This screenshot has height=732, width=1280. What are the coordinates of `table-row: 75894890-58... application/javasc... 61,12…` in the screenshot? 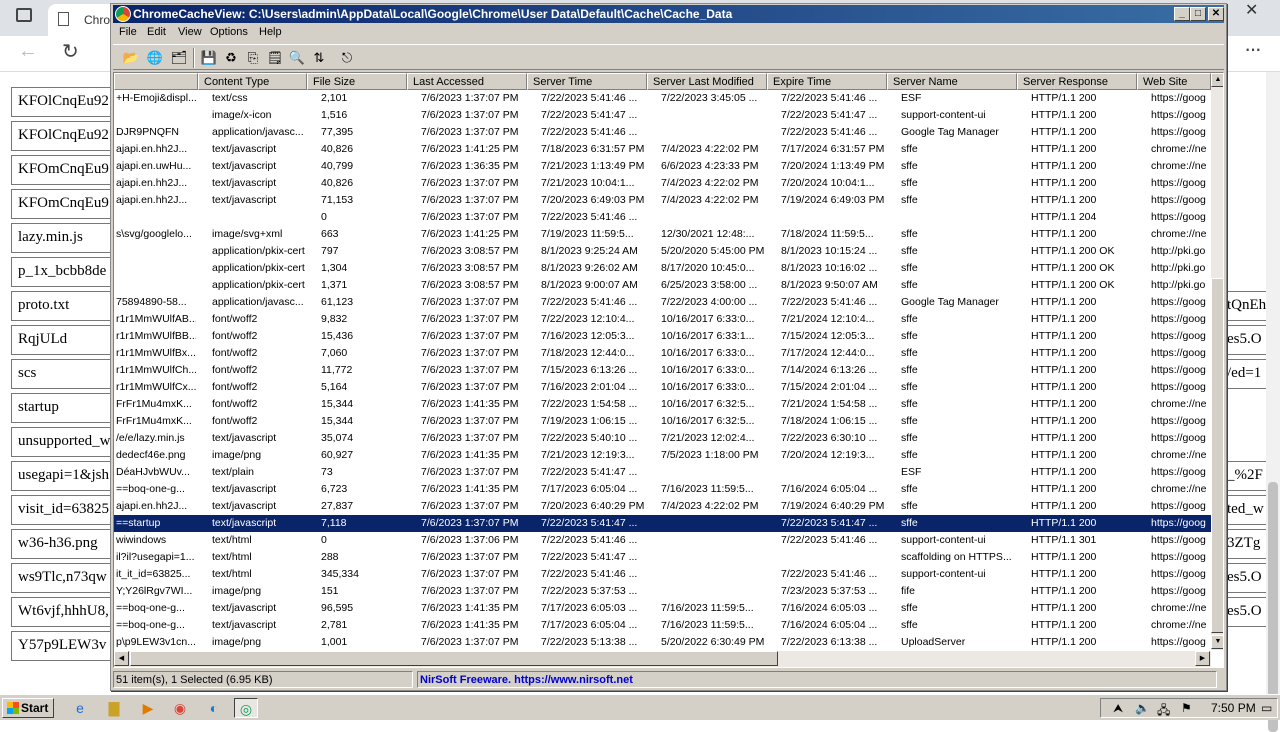 It's located at (662, 302).